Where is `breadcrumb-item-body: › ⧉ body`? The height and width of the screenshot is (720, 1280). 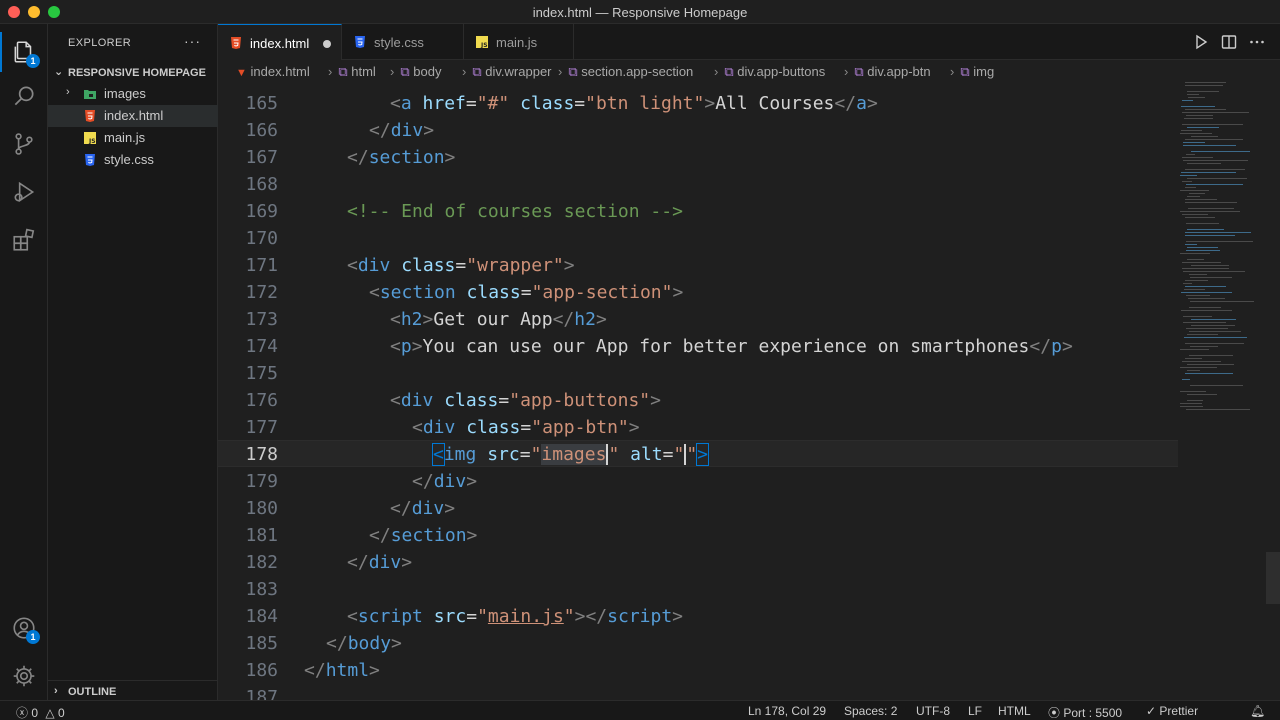
breadcrumb-item-body: › ⧉ body is located at coordinates (415, 72).